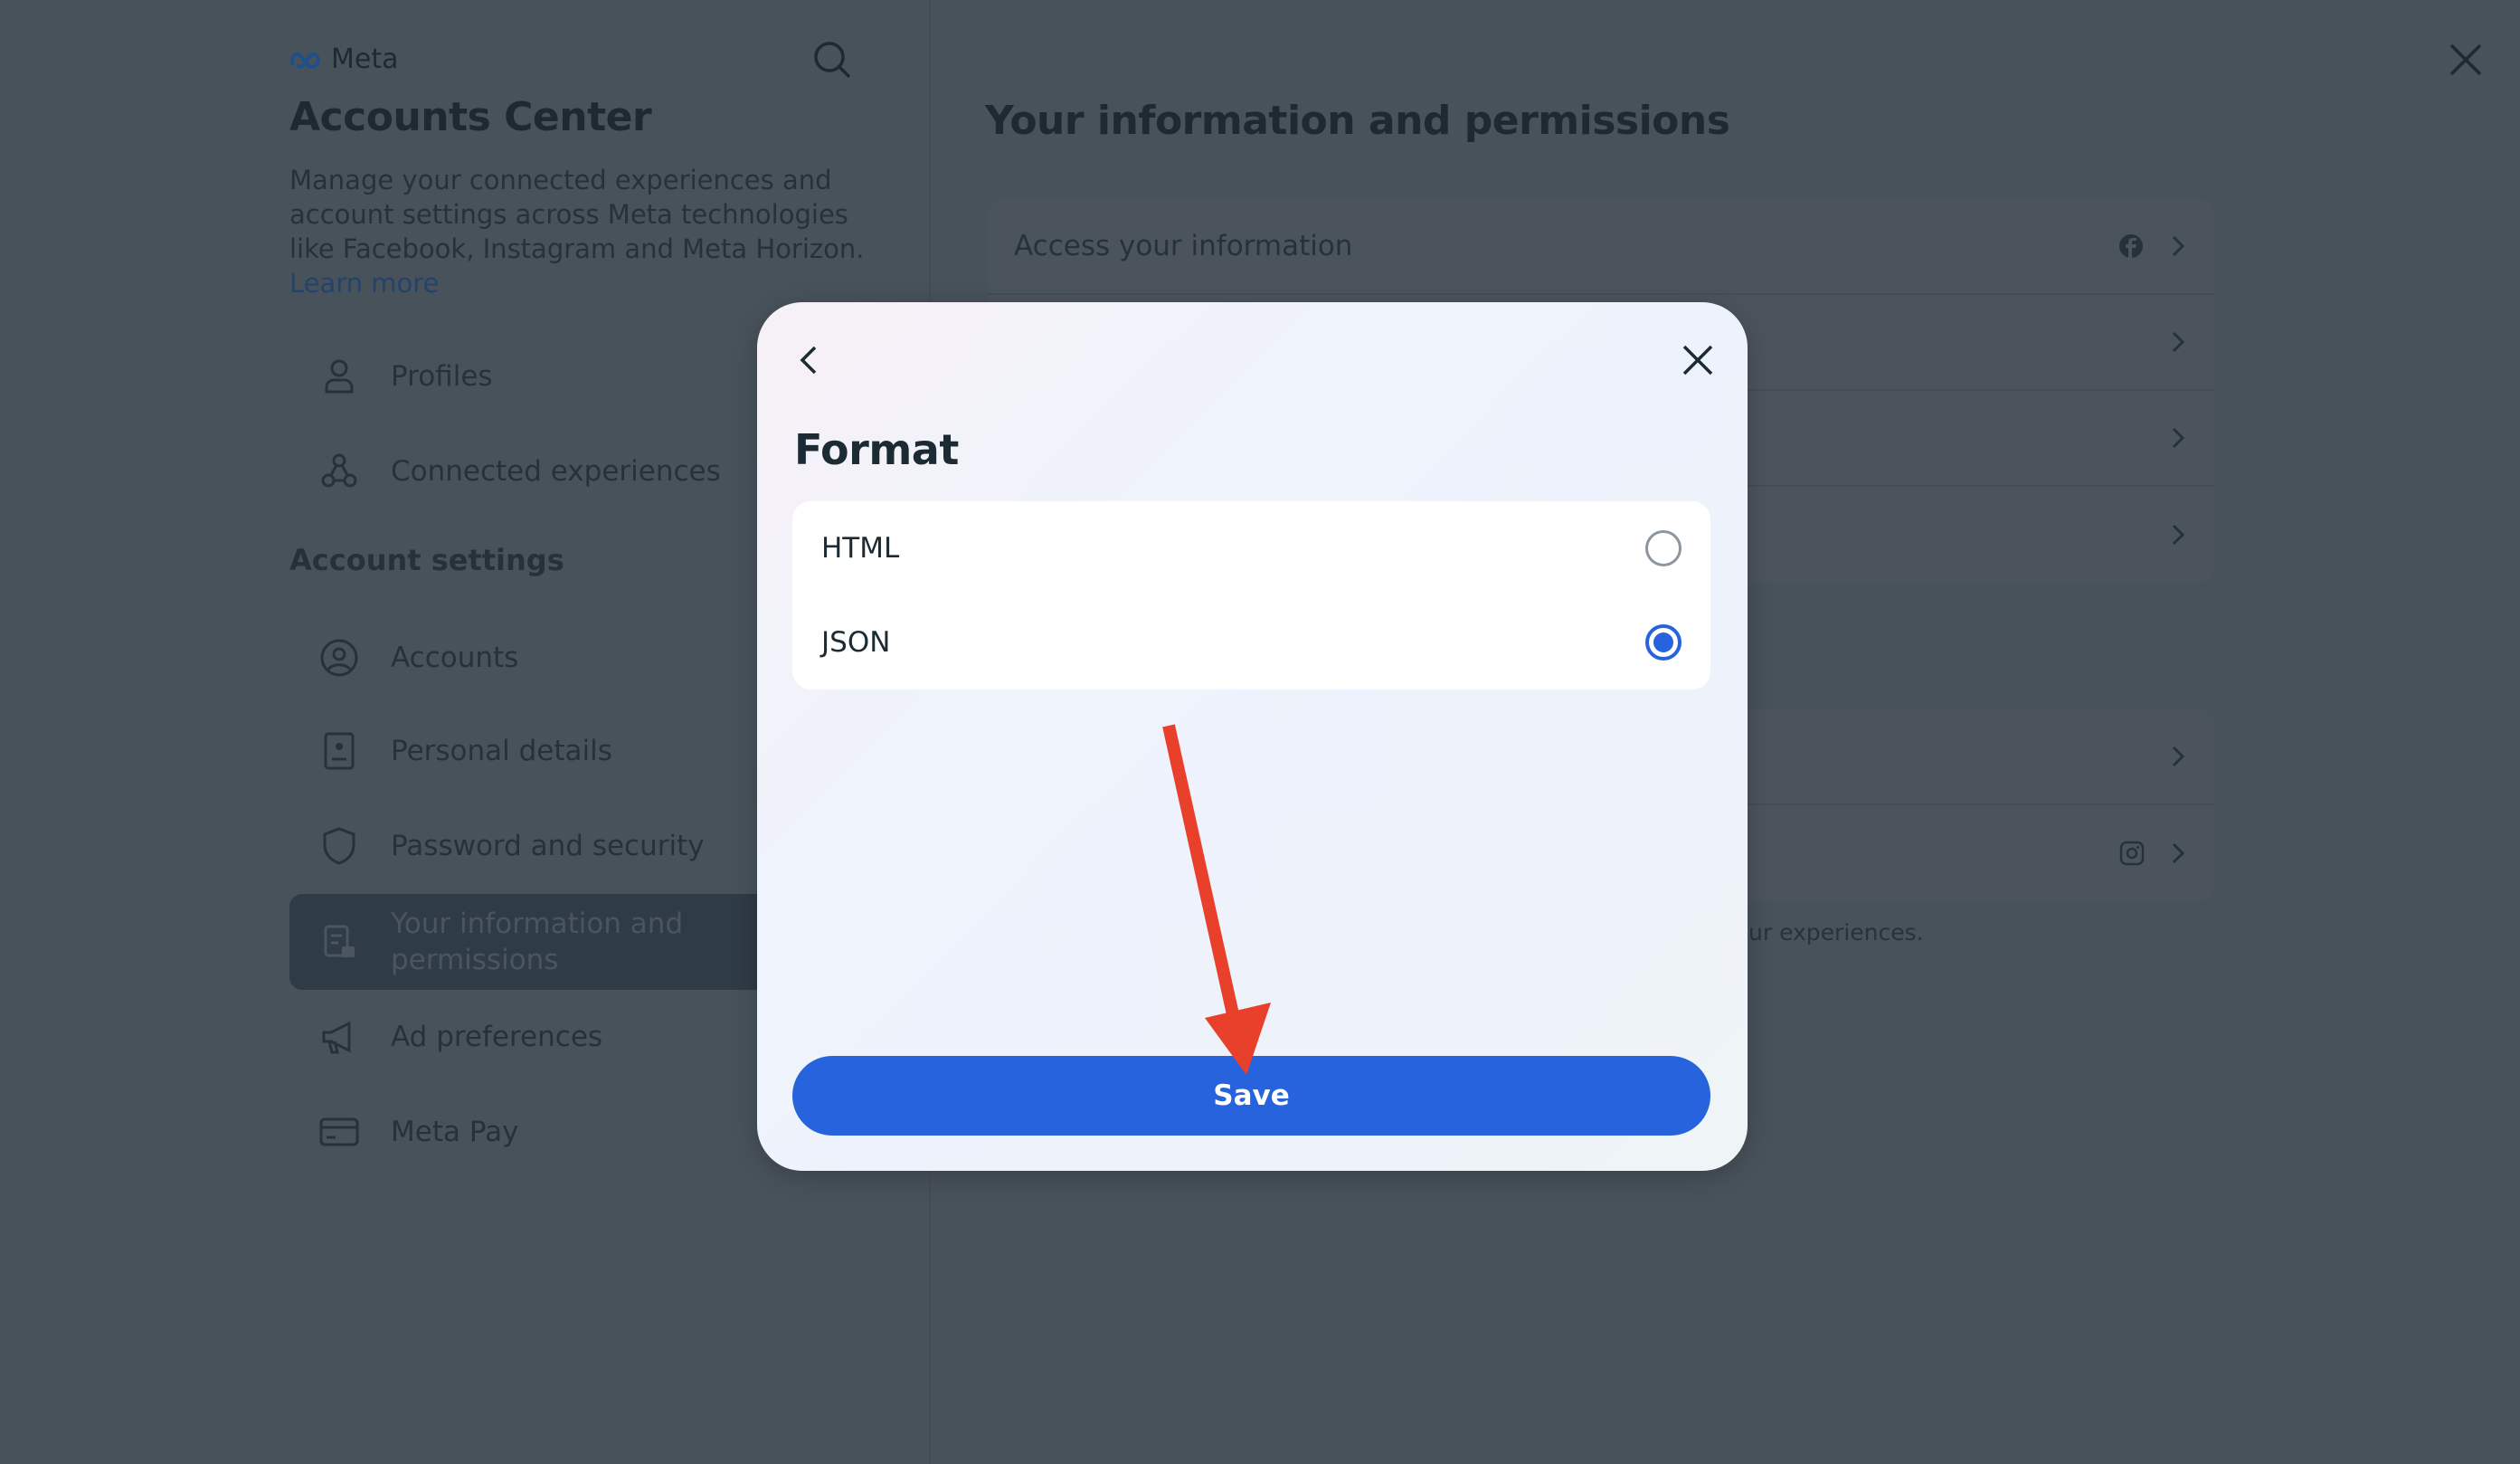  I want to click on dialog-title: Format, so click(877, 449).